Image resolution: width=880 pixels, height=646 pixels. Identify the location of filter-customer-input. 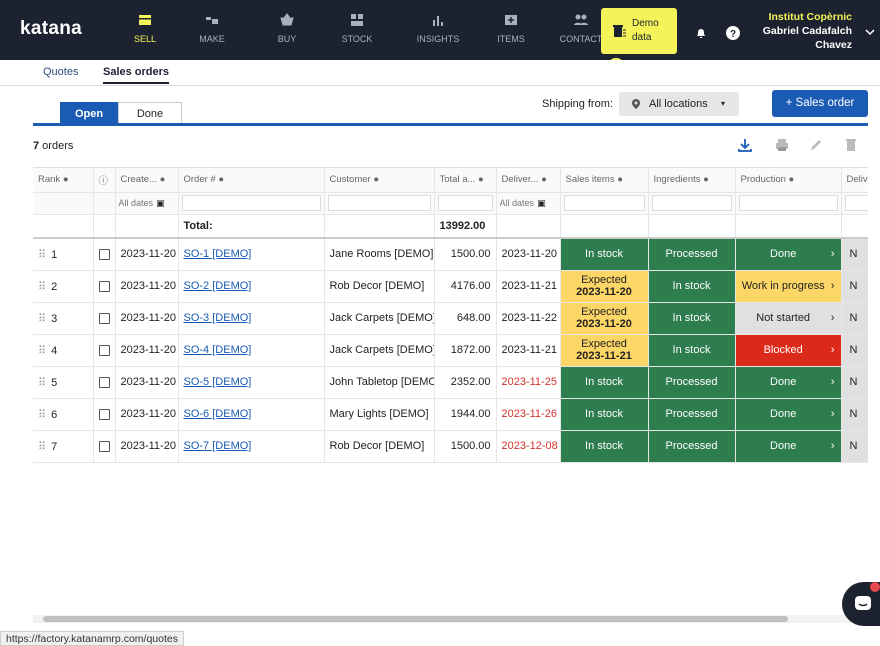
(379, 203).